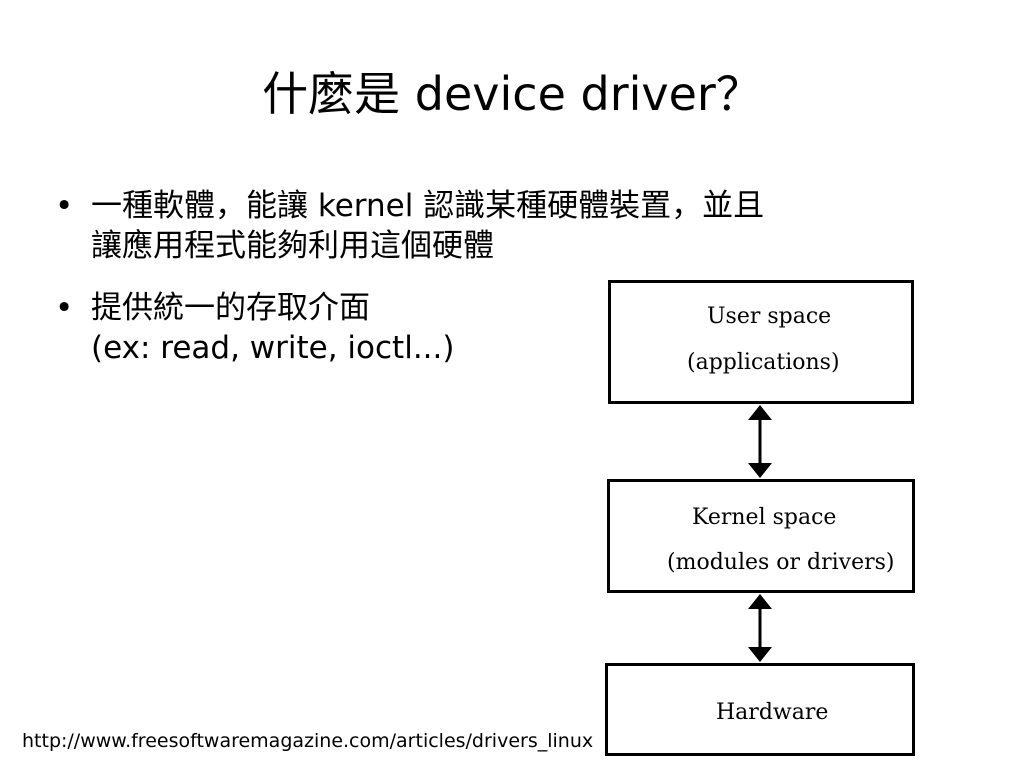  What do you see at coordinates (761, 536) in the screenshot?
I see `kernel-space-box: Kernel space (modules or drivers)` at bounding box center [761, 536].